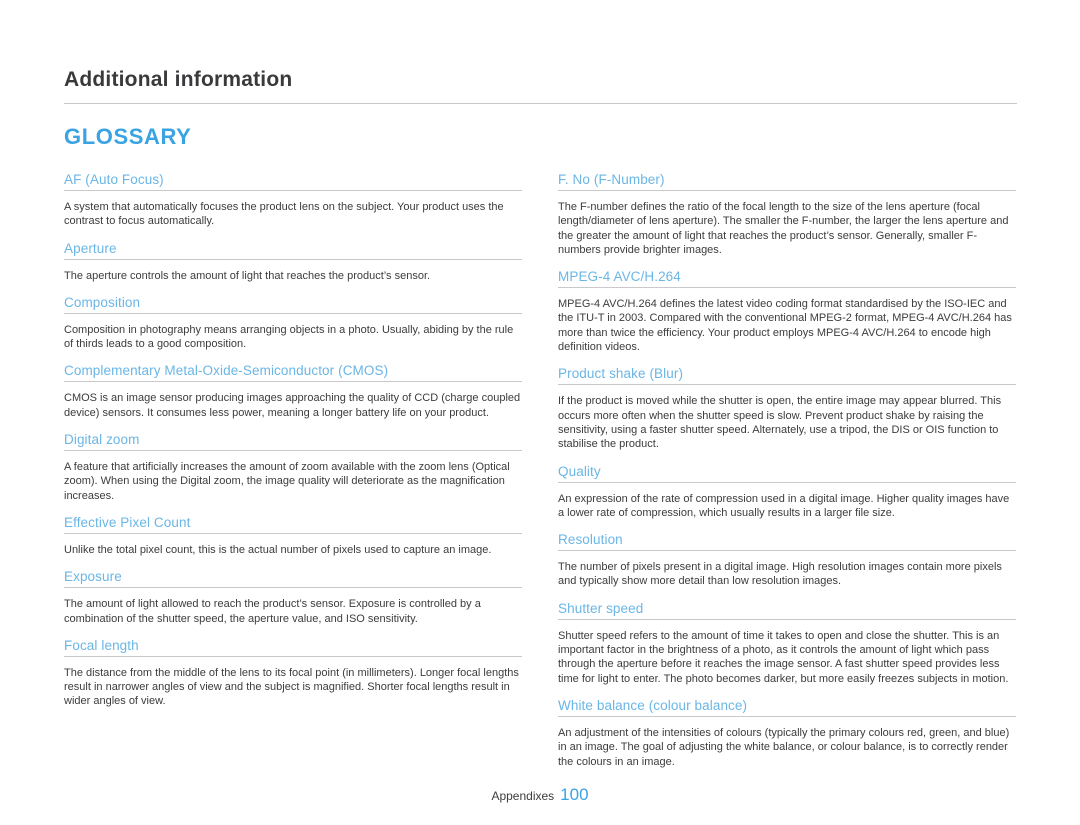 Image resolution: width=1080 pixels, height=825 pixels. Describe the element at coordinates (621, 374) in the screenshot. I see `glossary-term: Product shake (Blur)` at that location.